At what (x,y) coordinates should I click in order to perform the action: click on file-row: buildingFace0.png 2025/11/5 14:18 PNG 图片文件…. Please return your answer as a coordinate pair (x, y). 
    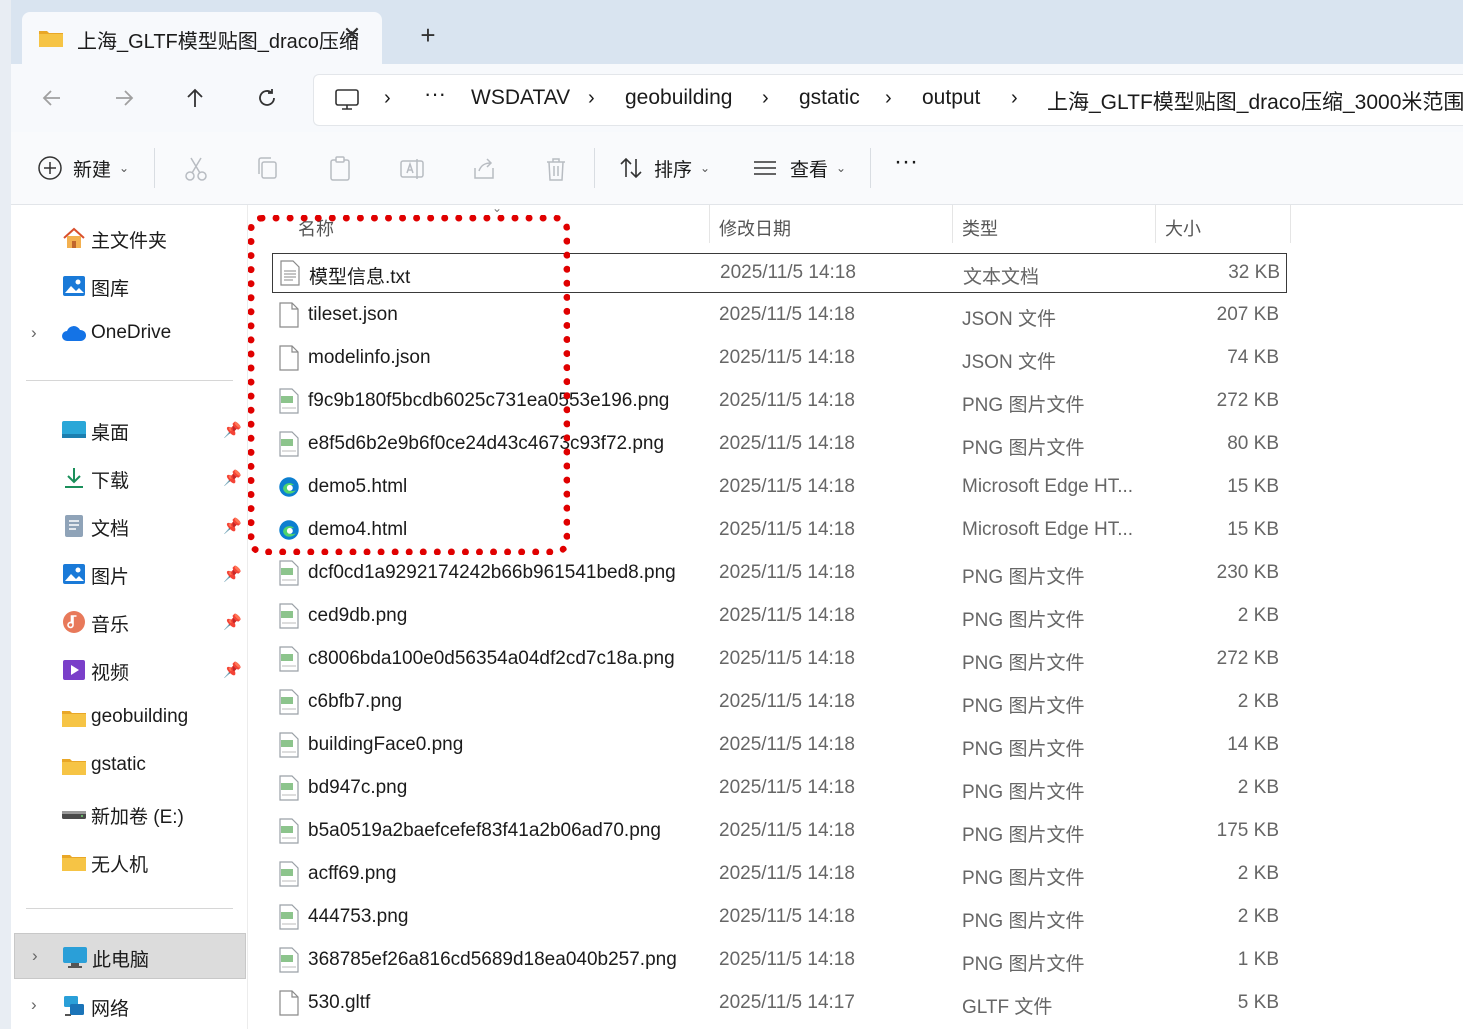
    Looking at the image, I should click on (778, 745).